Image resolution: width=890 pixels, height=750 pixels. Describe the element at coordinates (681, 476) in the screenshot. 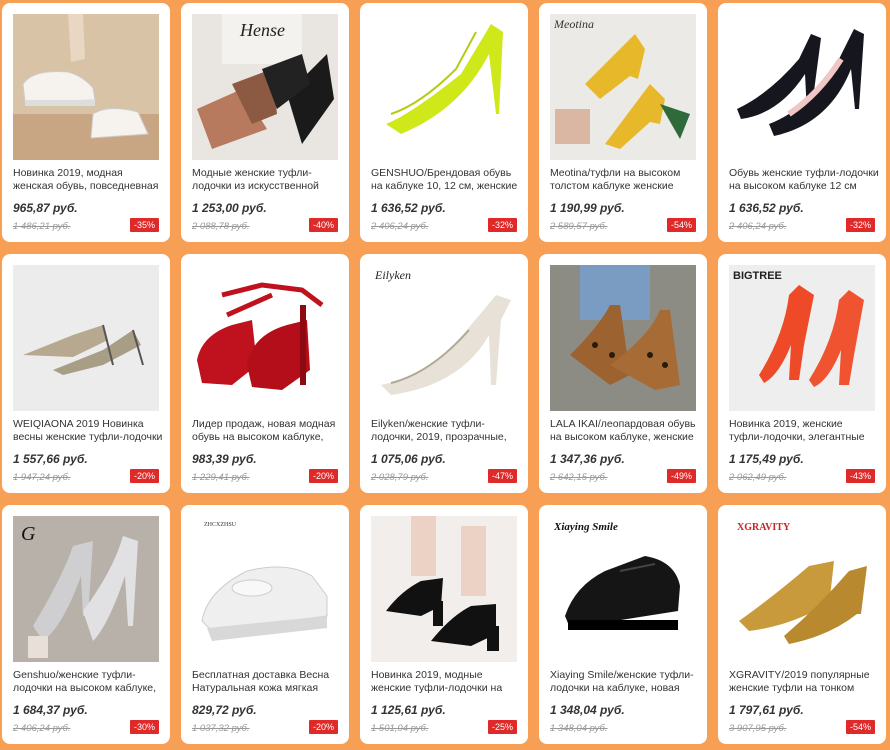

I see `discount-badge: -49%` at that location.